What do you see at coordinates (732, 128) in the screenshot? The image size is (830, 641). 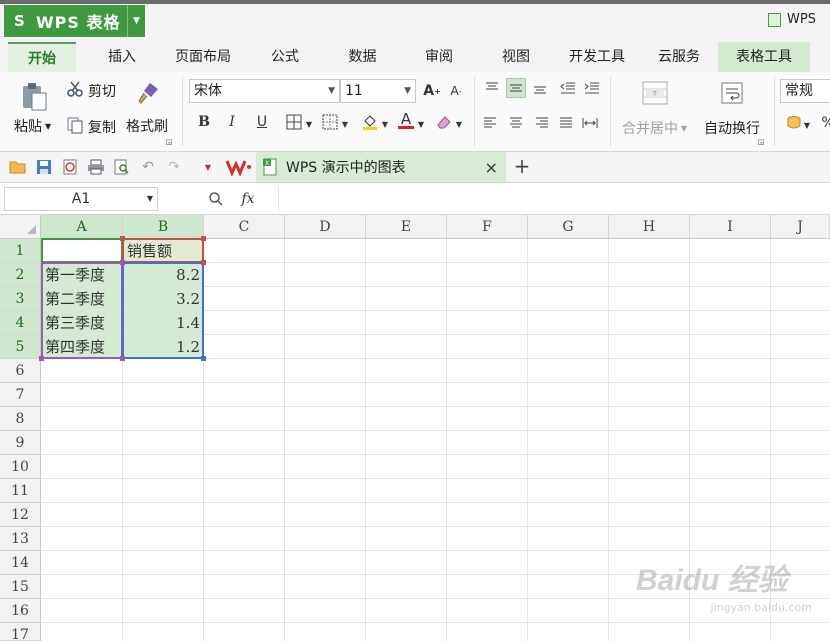 I see `wrap-text-button: 自动换行` at bounding box center [732, 128].